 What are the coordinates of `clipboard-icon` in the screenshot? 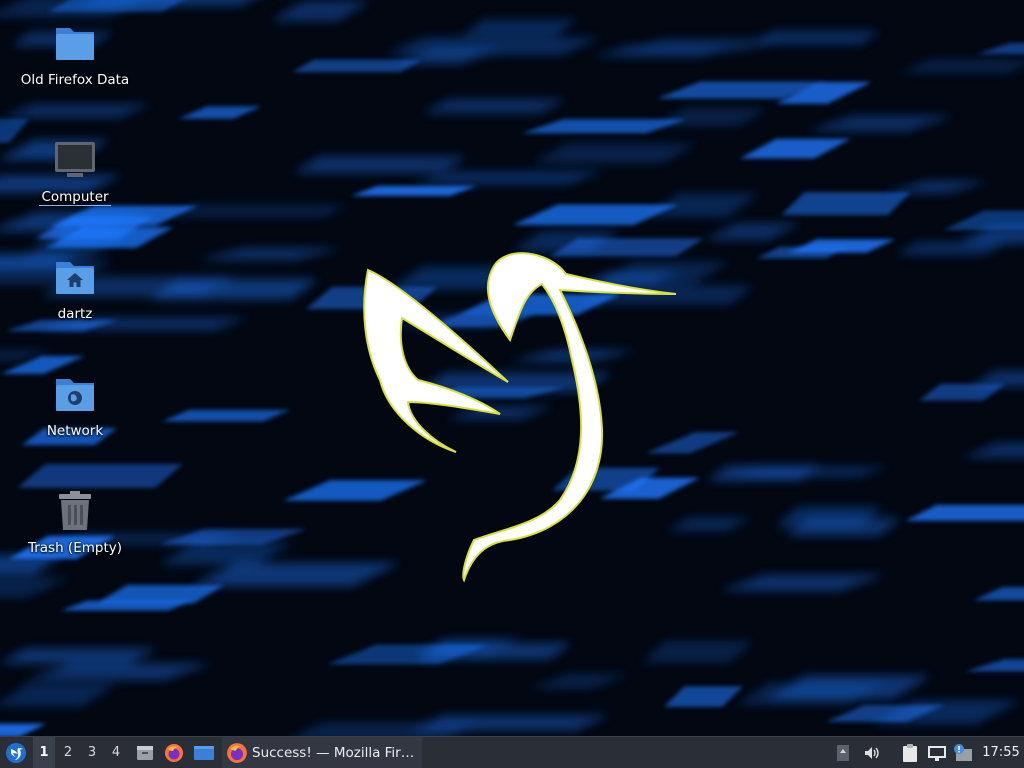 It's located at (910, 752).